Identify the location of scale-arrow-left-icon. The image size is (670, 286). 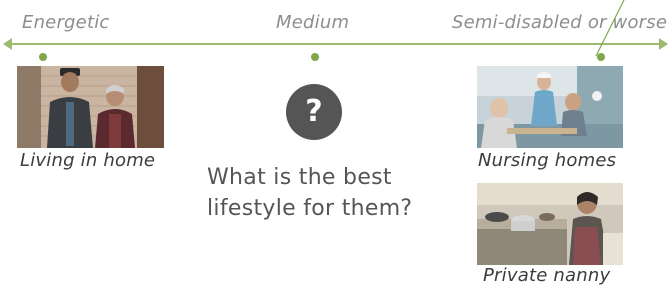
(7, 44).